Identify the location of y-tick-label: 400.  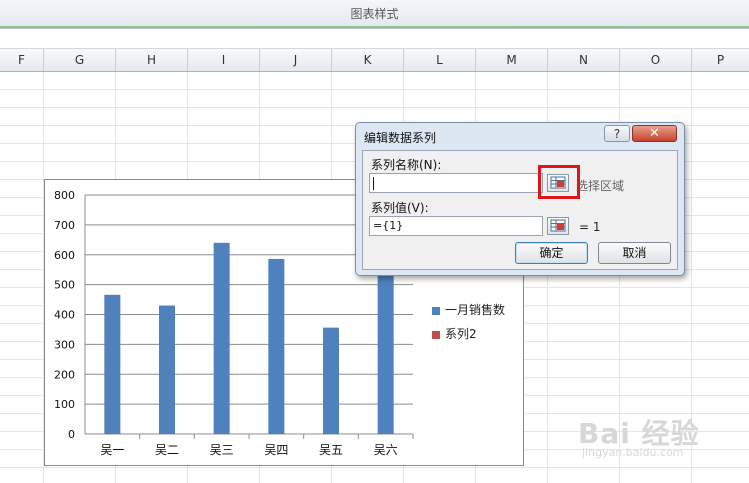
(64, 315).